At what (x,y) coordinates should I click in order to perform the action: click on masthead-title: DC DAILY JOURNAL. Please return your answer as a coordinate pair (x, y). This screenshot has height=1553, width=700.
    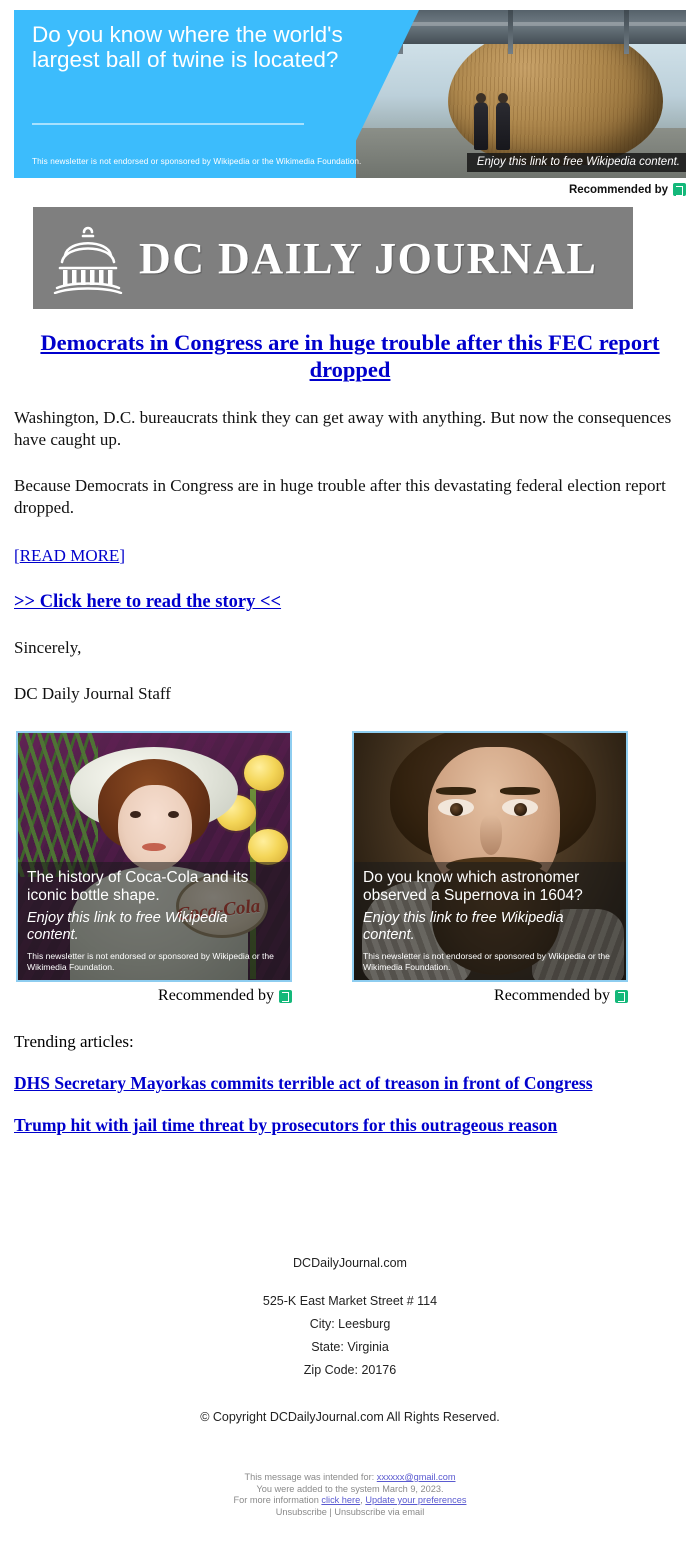
    Looking at the image, I should click on (368, 258).